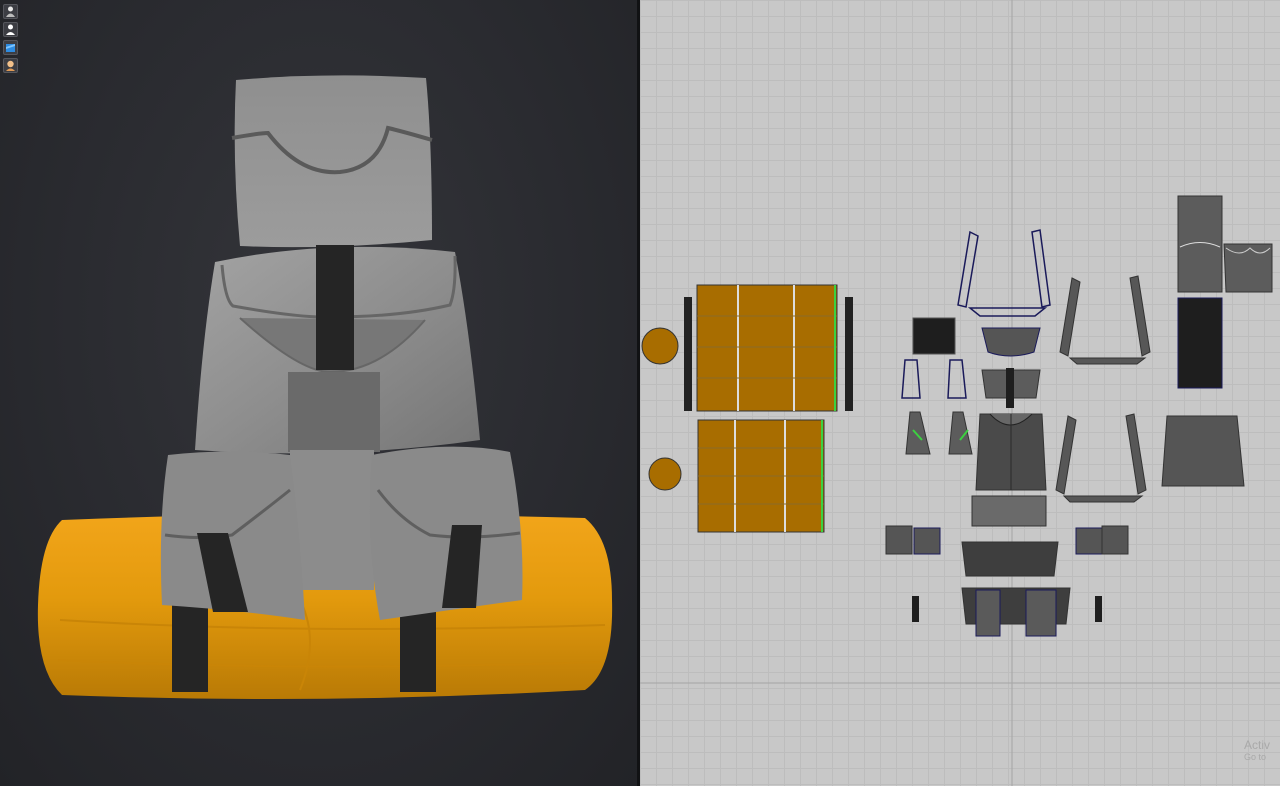  I want to click on pattern-piece-pocket-side-left, so click(918, 433).